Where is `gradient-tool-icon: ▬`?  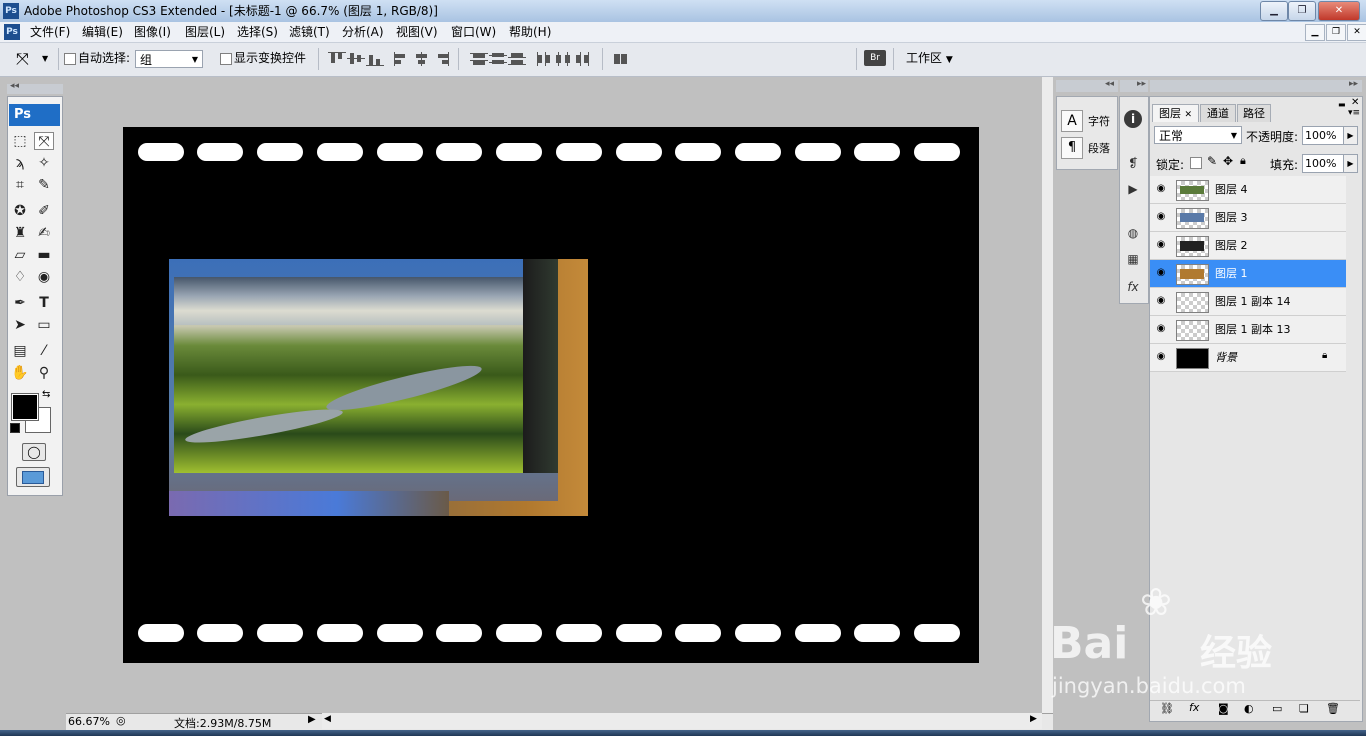
gradient-tool-icon: ▬ is located at coordinates (44, 255).